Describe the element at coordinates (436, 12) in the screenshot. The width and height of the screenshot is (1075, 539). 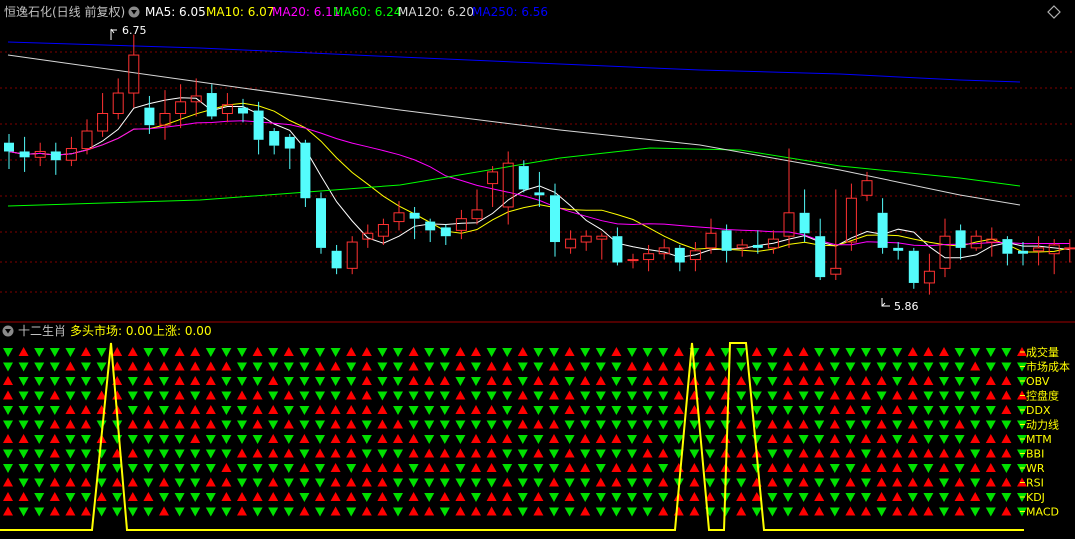
I see `ma120-label: MA120: 6.20` at that location.